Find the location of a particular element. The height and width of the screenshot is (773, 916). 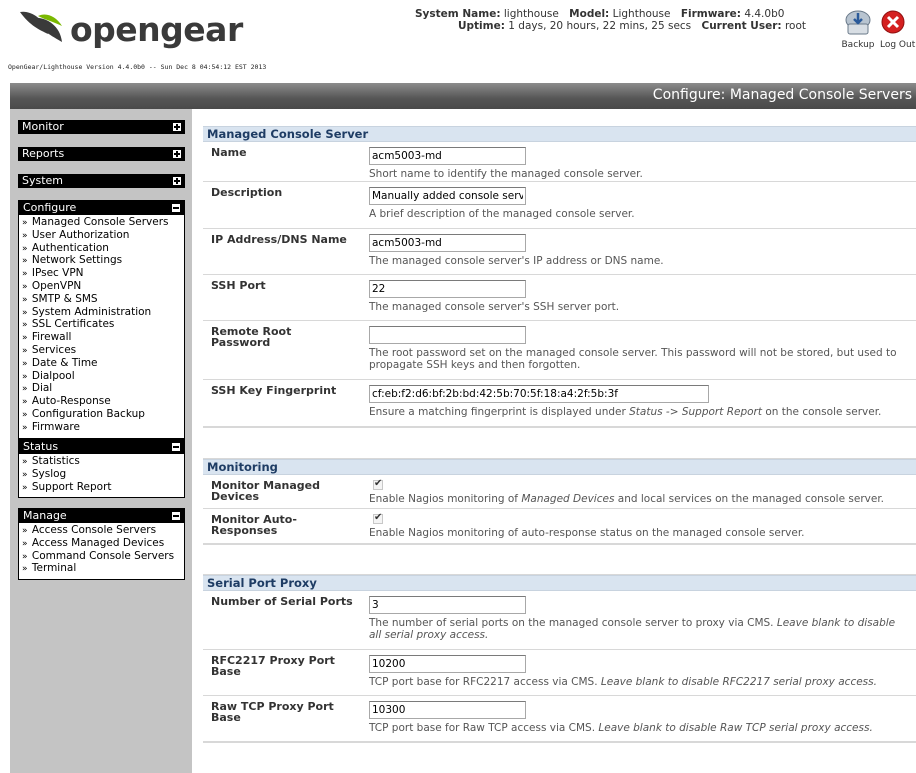

name-label: Name is located at coordinates (229, 152).